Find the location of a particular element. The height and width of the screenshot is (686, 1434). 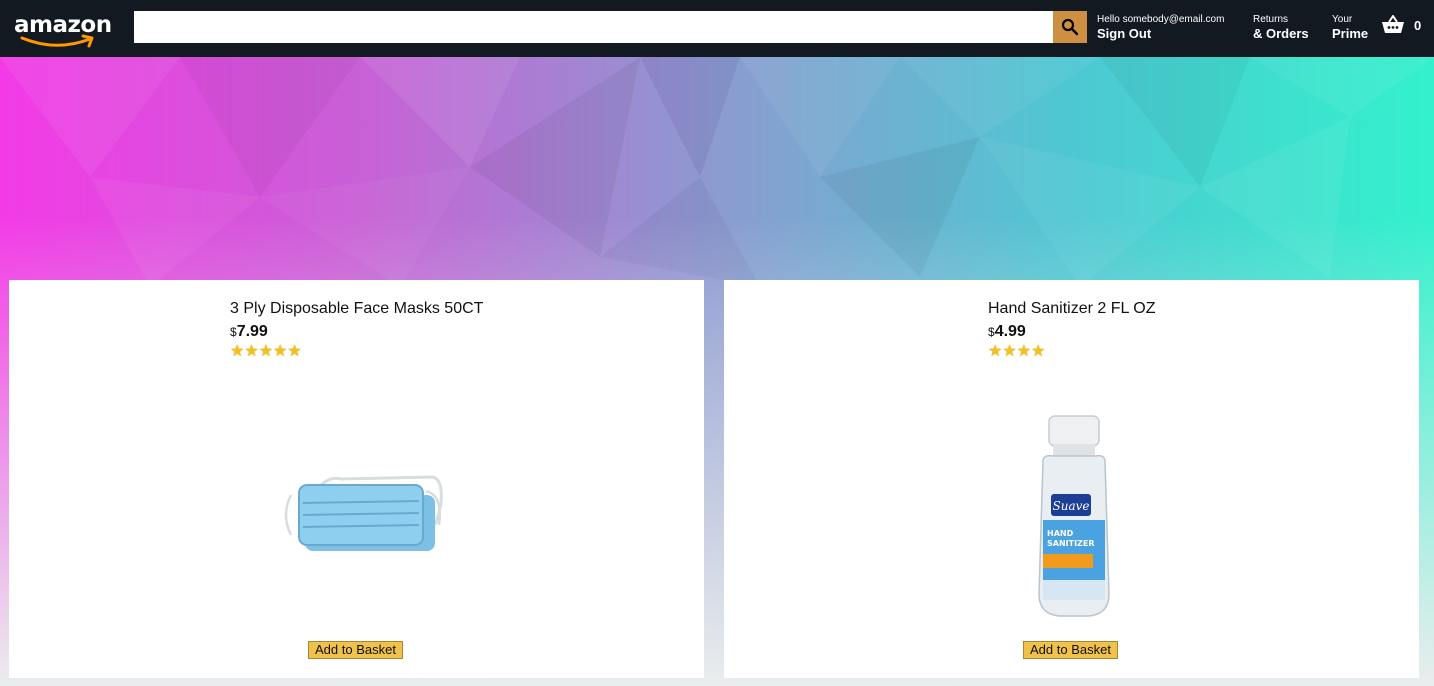

nav-your-prime: Your Prime is located at coordinates (1350, 27).